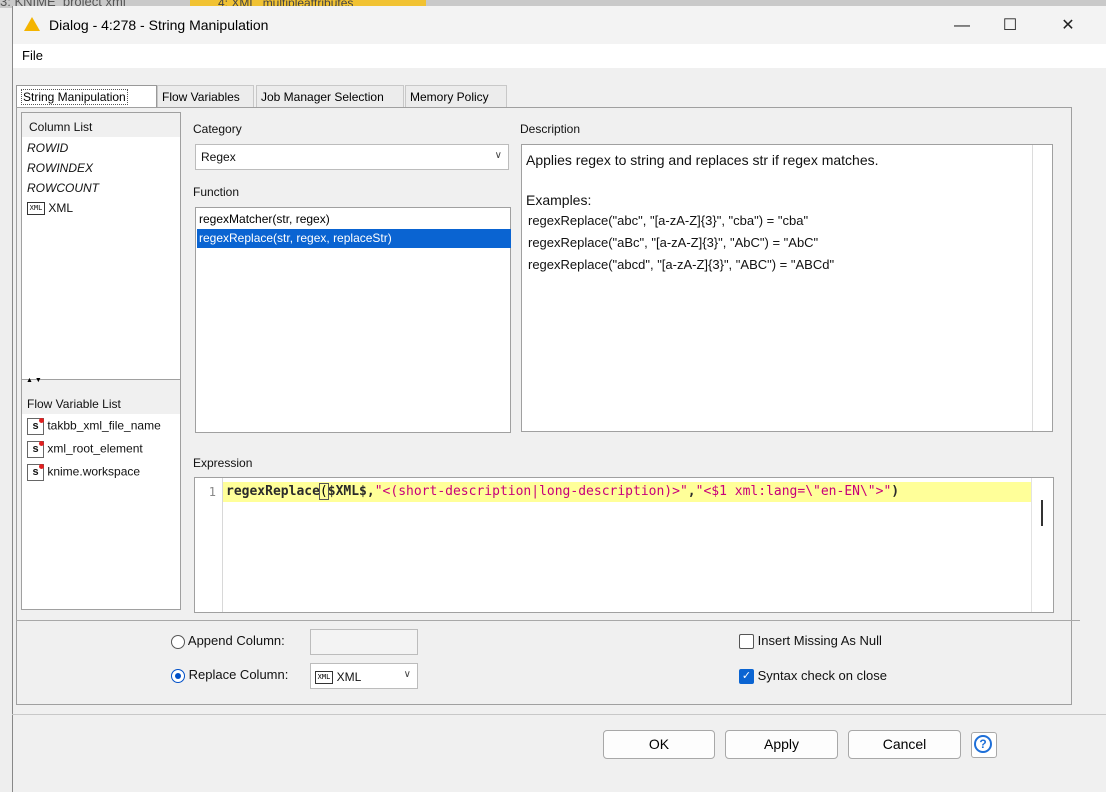 The width and height of the screenshot is (1106, 792). What do you see at coordinates (216, 192) in the screenshot?
I see `function-label: Function` at bounding box center [216, 192].